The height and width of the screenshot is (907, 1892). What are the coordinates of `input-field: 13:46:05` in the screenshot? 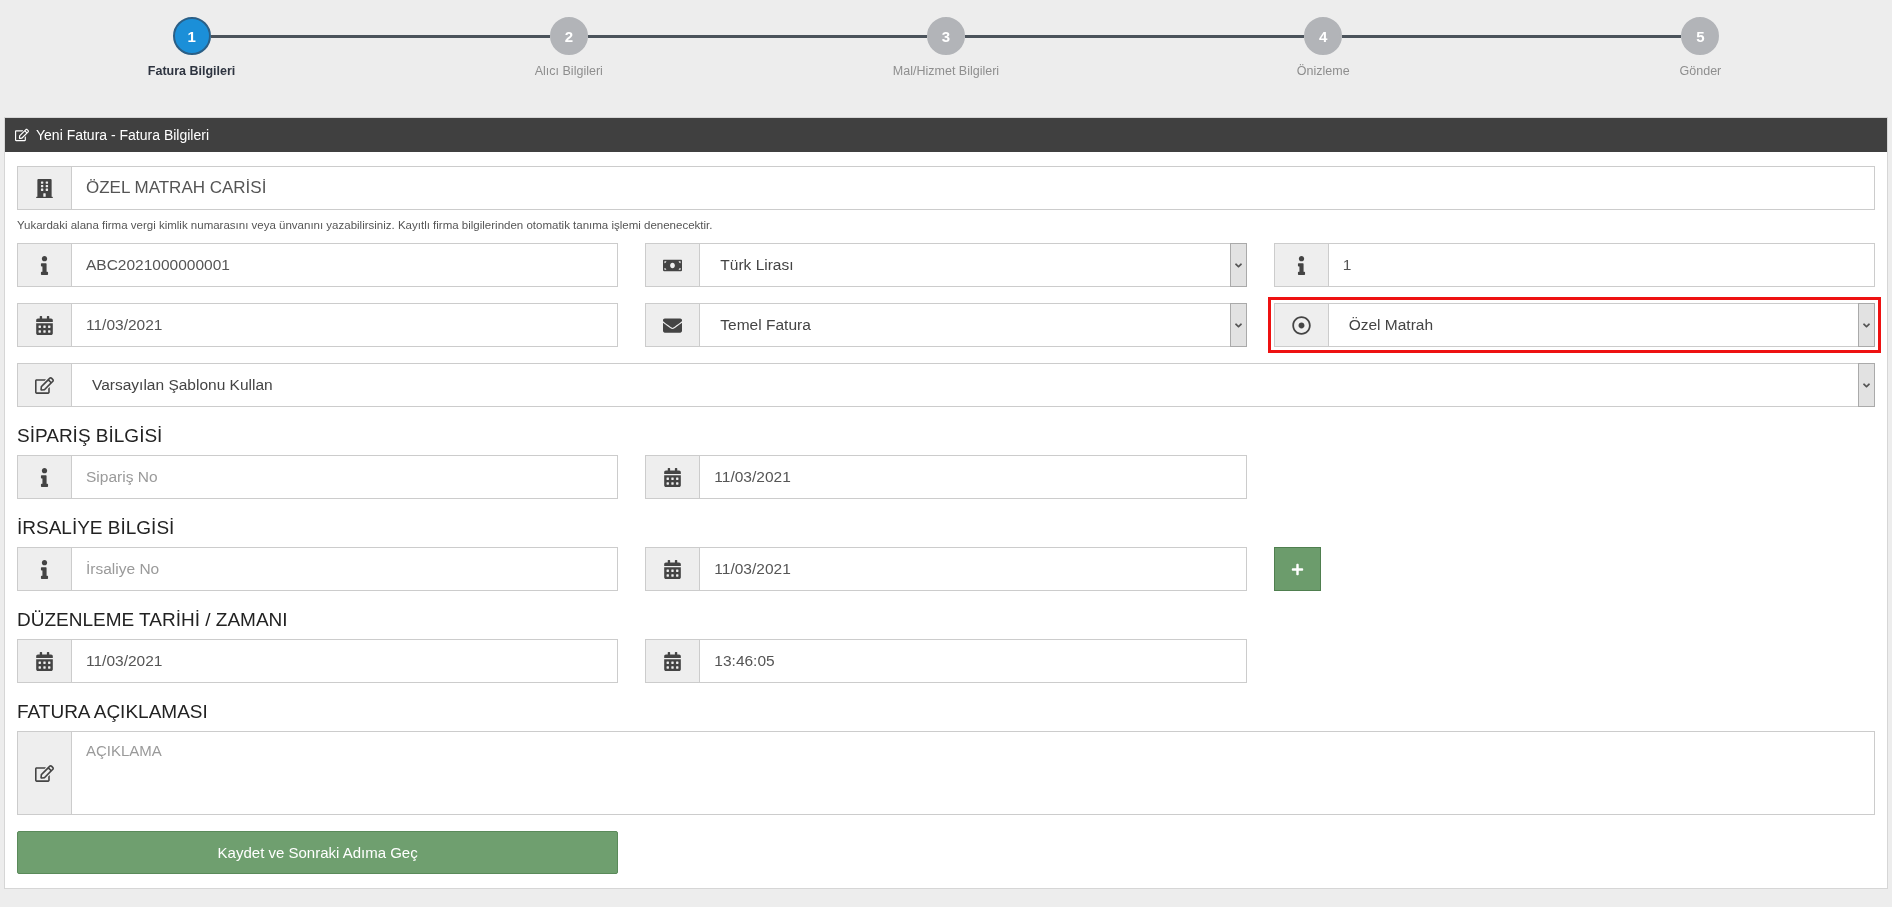 It's located at (973, 661).